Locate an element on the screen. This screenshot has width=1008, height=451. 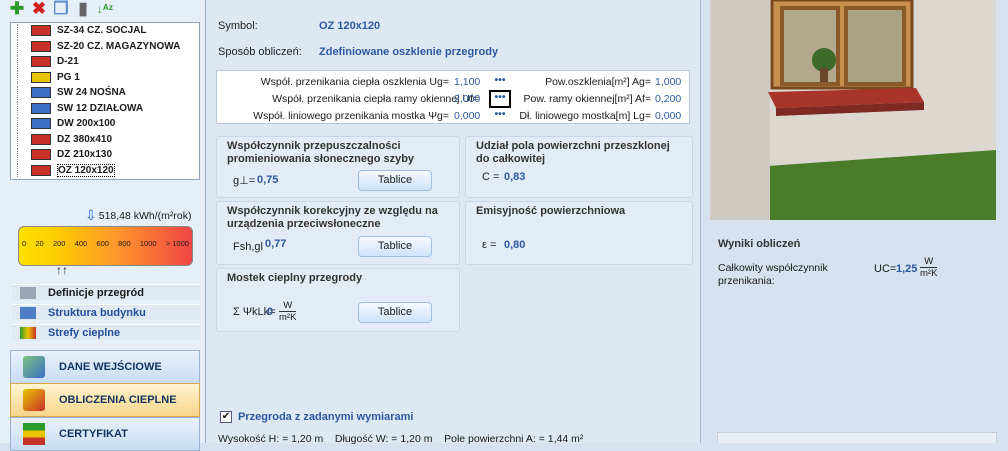
nav-dane-wejsciowe: DANE WEJŚCIOWE is located at coordinates (105, 367).